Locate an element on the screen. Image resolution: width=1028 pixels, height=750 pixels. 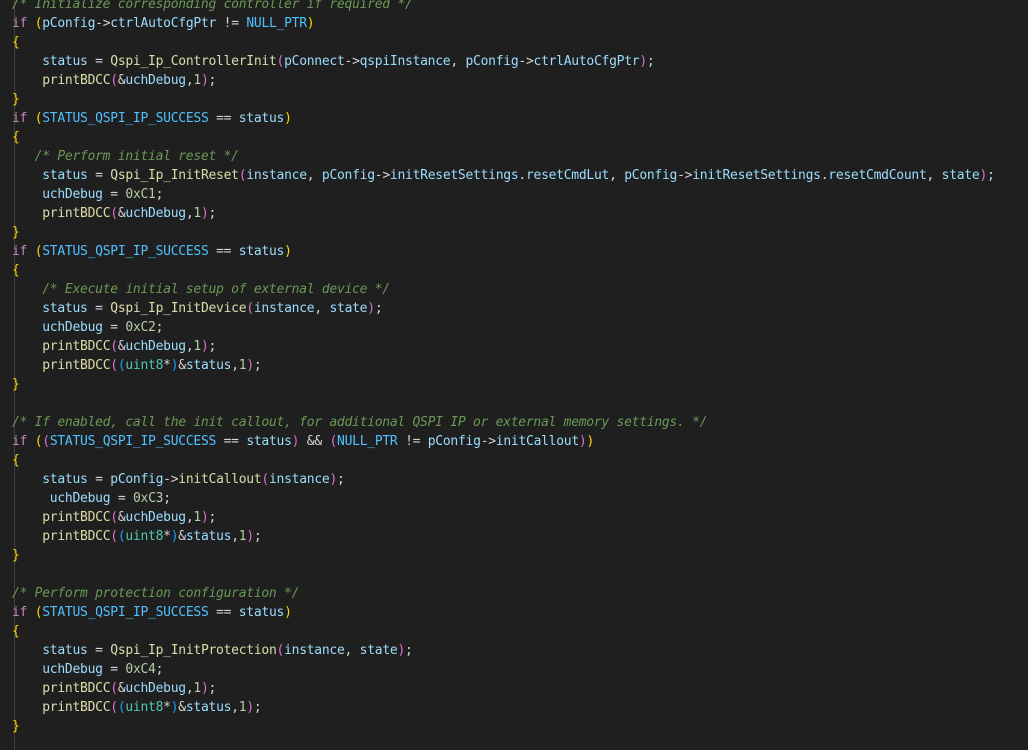
code-token: 0xC1 is located at coordinates (140, 194).